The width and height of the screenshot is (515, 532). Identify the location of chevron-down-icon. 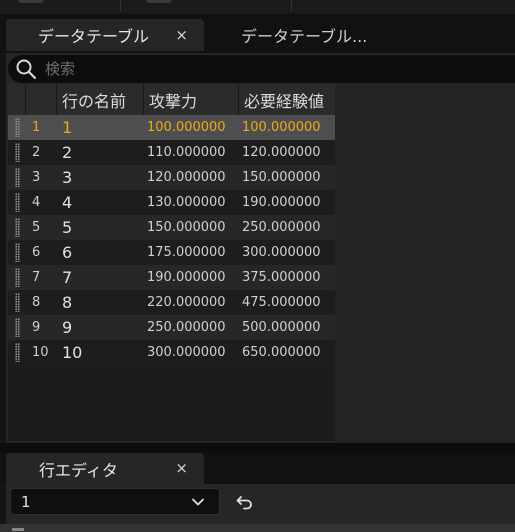
(198, 501).